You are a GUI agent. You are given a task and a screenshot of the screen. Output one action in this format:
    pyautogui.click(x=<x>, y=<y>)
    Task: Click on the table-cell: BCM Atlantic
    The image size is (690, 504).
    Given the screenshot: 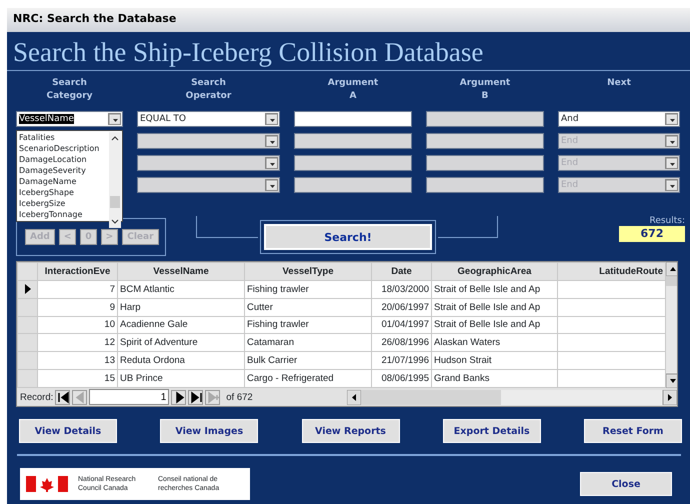 What is the action you would take?
    pyautogui.click(x=181, y=289)
    